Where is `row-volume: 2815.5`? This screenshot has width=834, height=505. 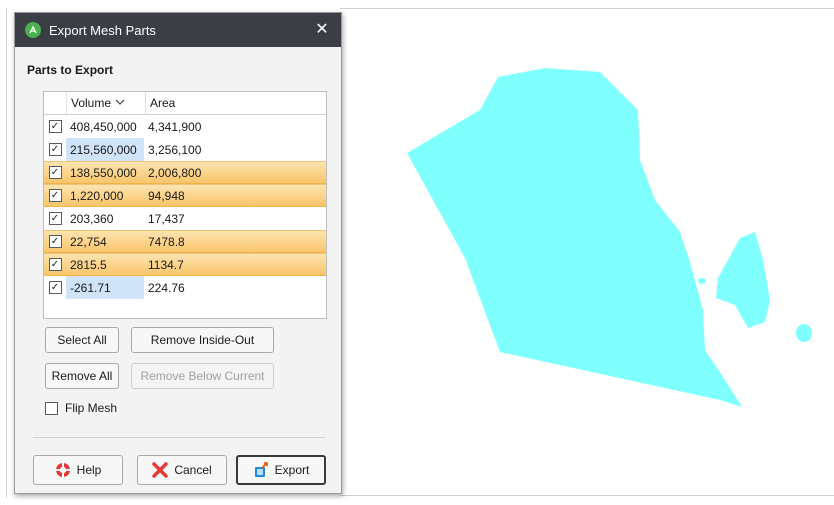 row-volume: 2815.5 is located at coordinates (88, 264).